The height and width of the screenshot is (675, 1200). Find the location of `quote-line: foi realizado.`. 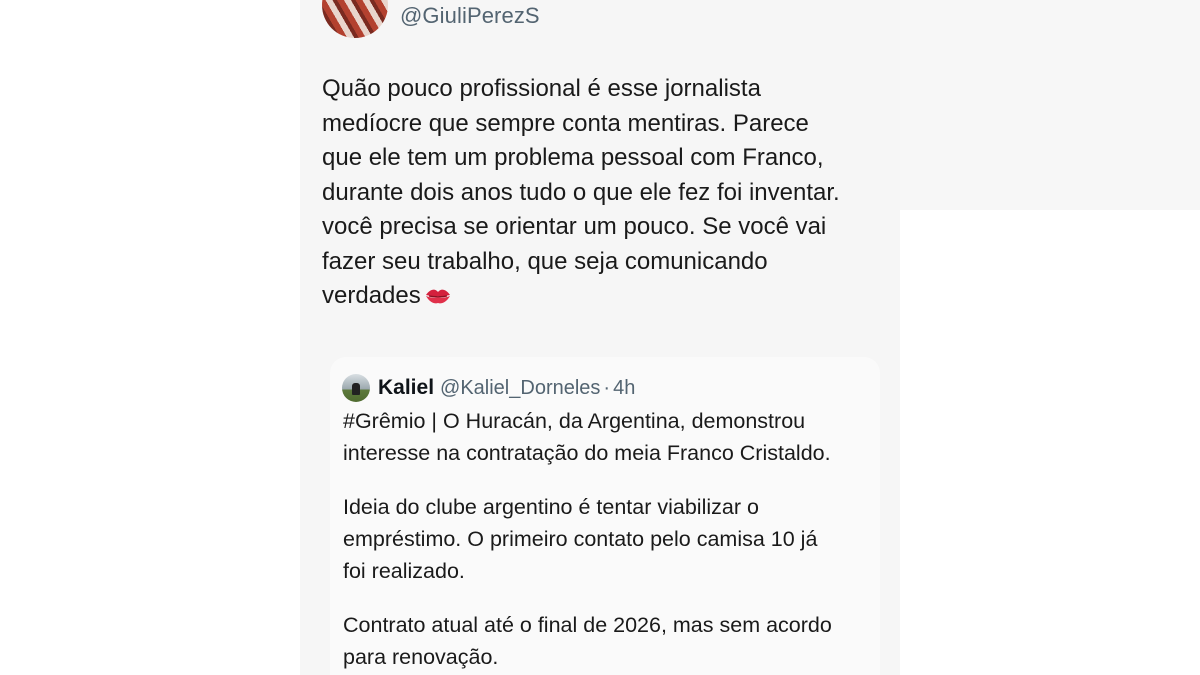

quote-line: foi realizado. is located at coordinates (404, 571).